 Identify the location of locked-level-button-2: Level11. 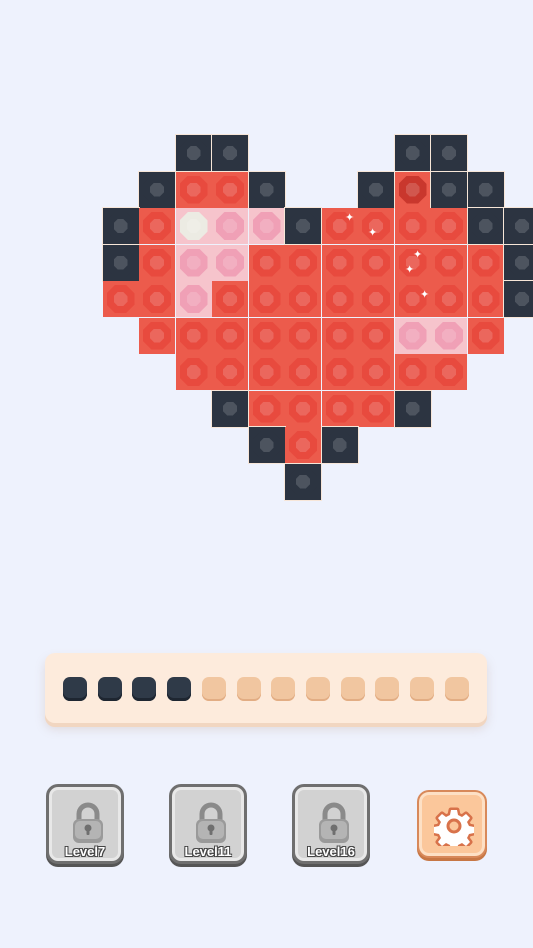
(208, 824).